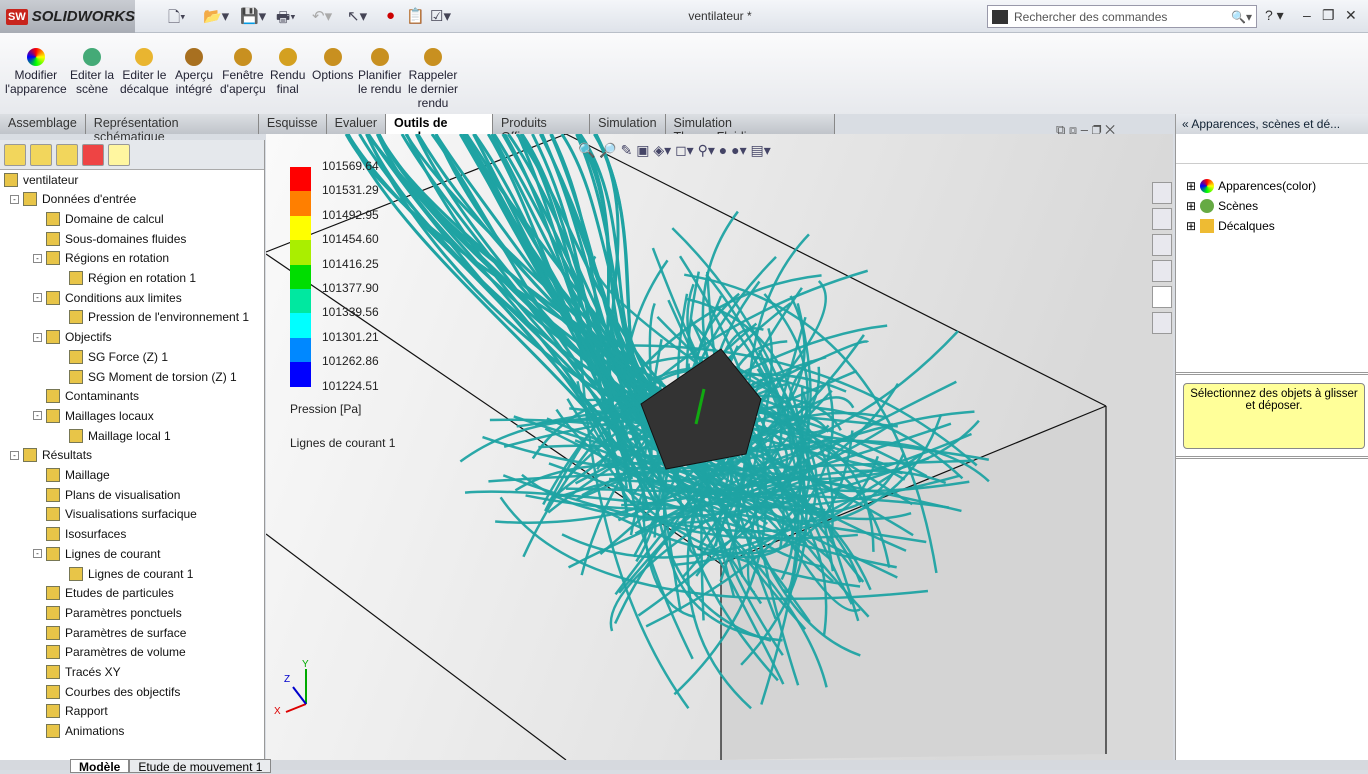 This screenshot has height=774, width=1368. Describe the element at coordinates (120, 435) in the screenshot. I see `tree-item: Maillage local 1` at that location.